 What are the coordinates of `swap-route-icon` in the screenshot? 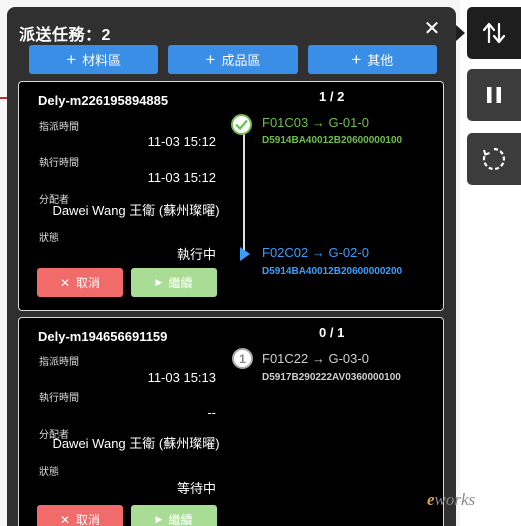 It's located at (494, 33).